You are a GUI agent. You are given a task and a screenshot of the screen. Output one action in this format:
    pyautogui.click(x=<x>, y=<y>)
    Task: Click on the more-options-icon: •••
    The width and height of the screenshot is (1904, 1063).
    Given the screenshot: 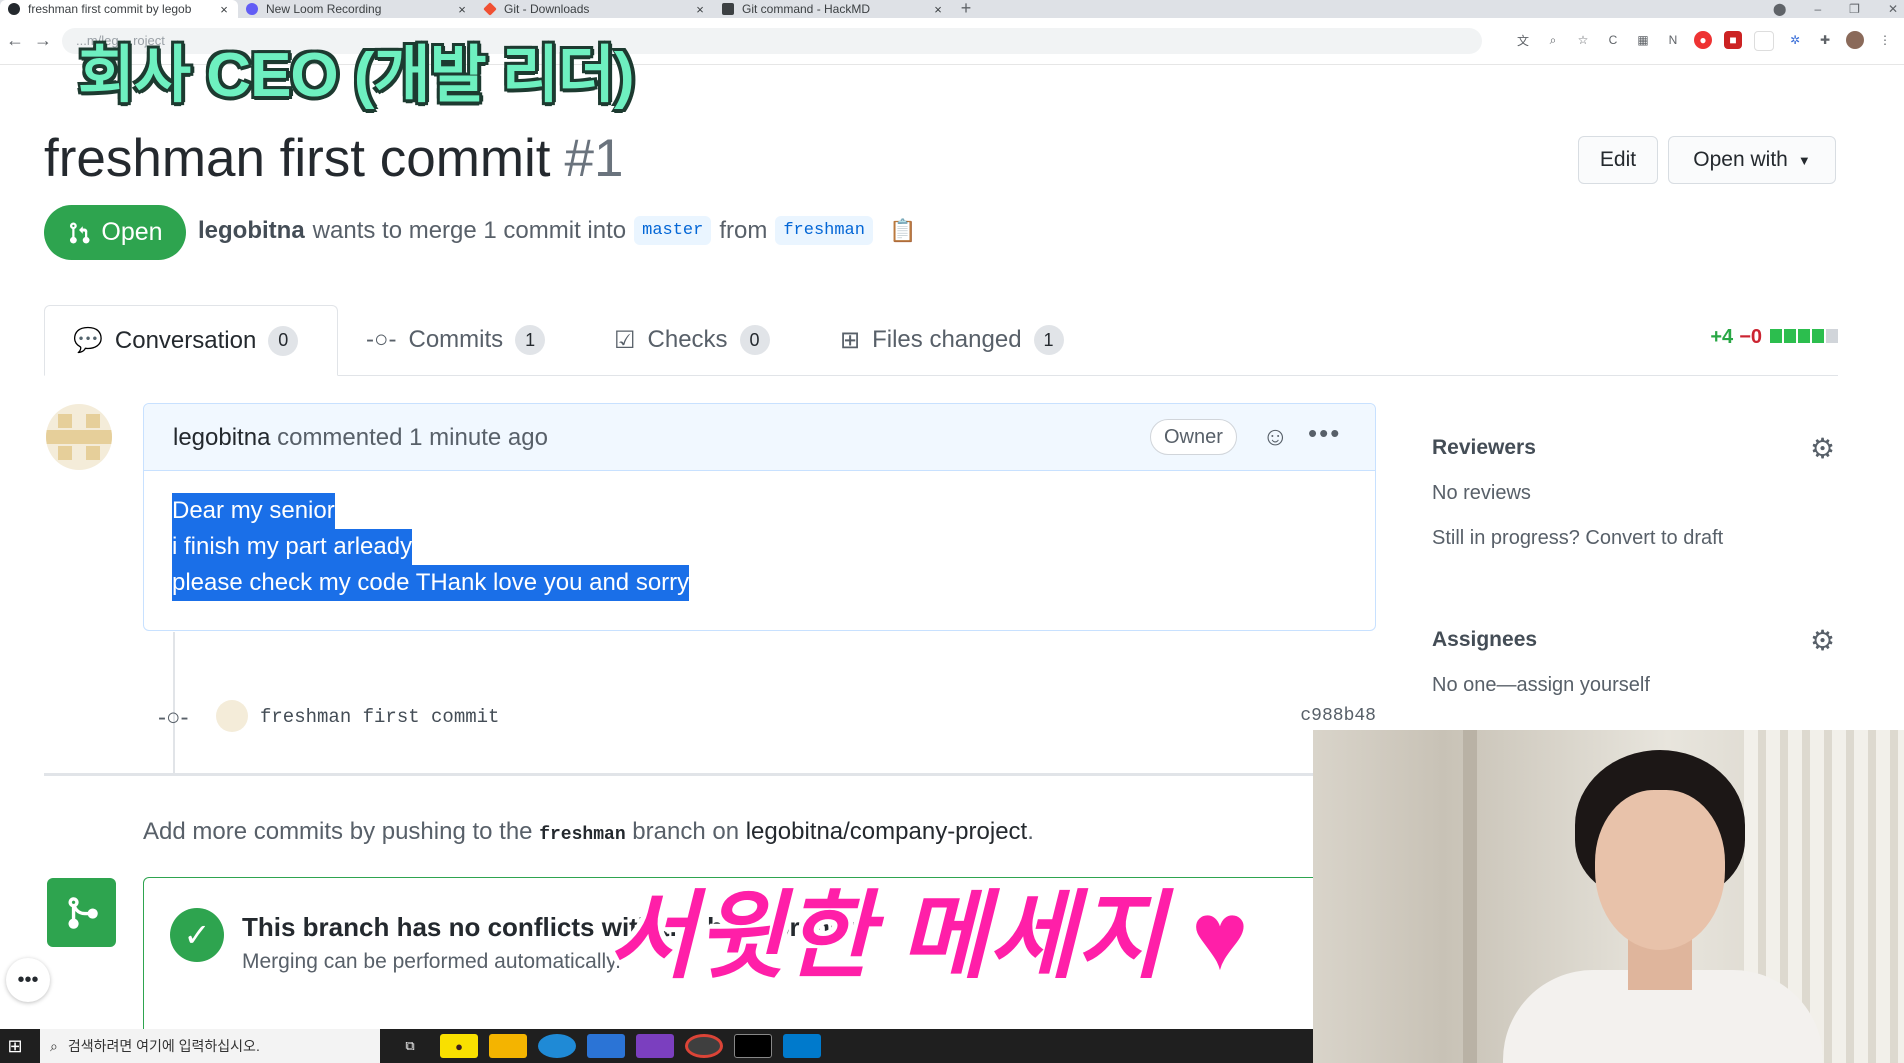 What is the action you would take?
    pyautogui.click(x=28, y=980)
    